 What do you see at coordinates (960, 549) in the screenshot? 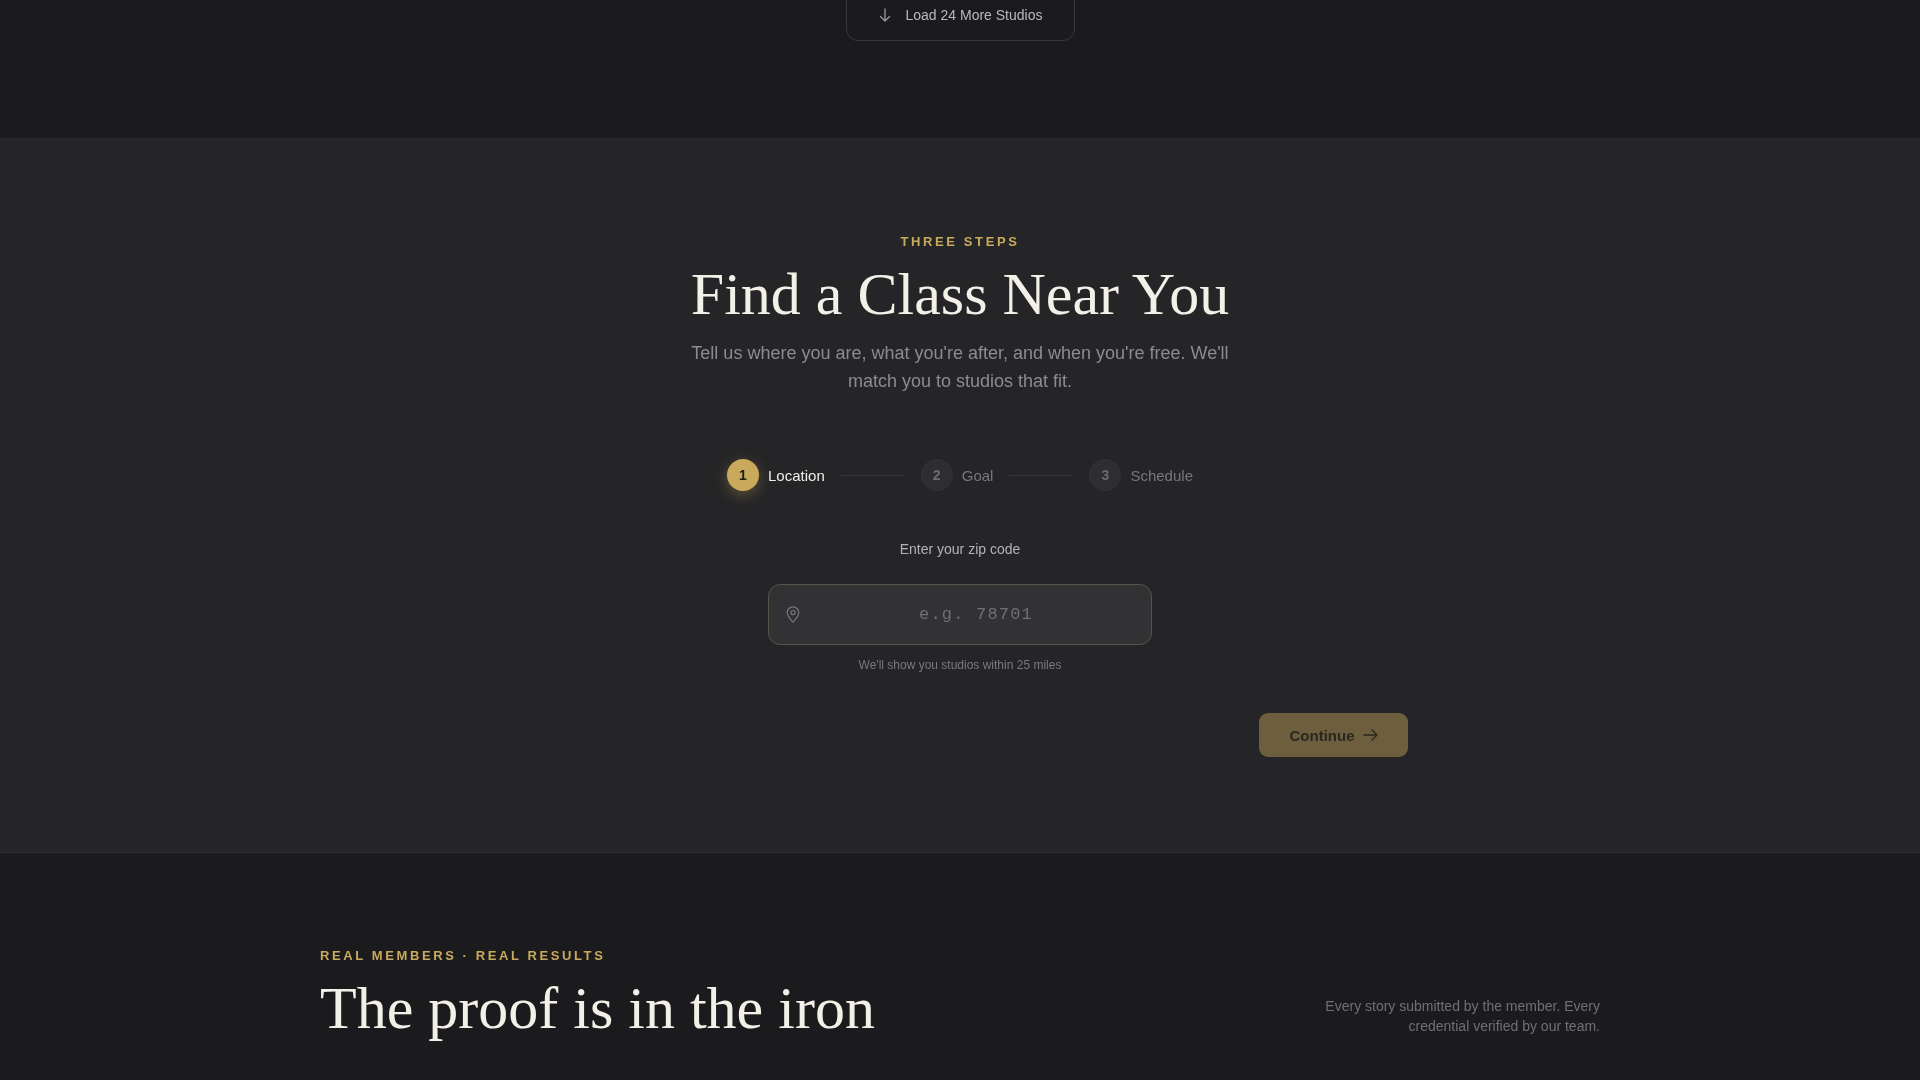
I see `field-label: Enter your zip code` at bounding box center [960, 549].